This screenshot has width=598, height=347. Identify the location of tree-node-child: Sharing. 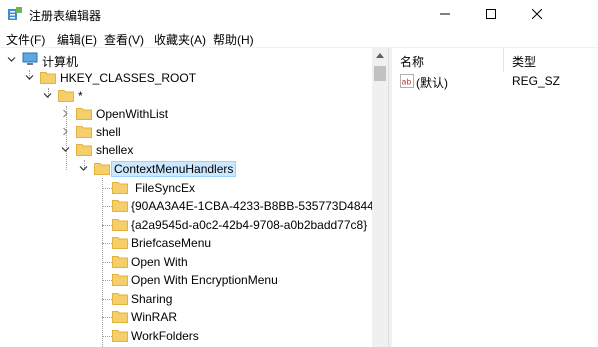
(186, 299).